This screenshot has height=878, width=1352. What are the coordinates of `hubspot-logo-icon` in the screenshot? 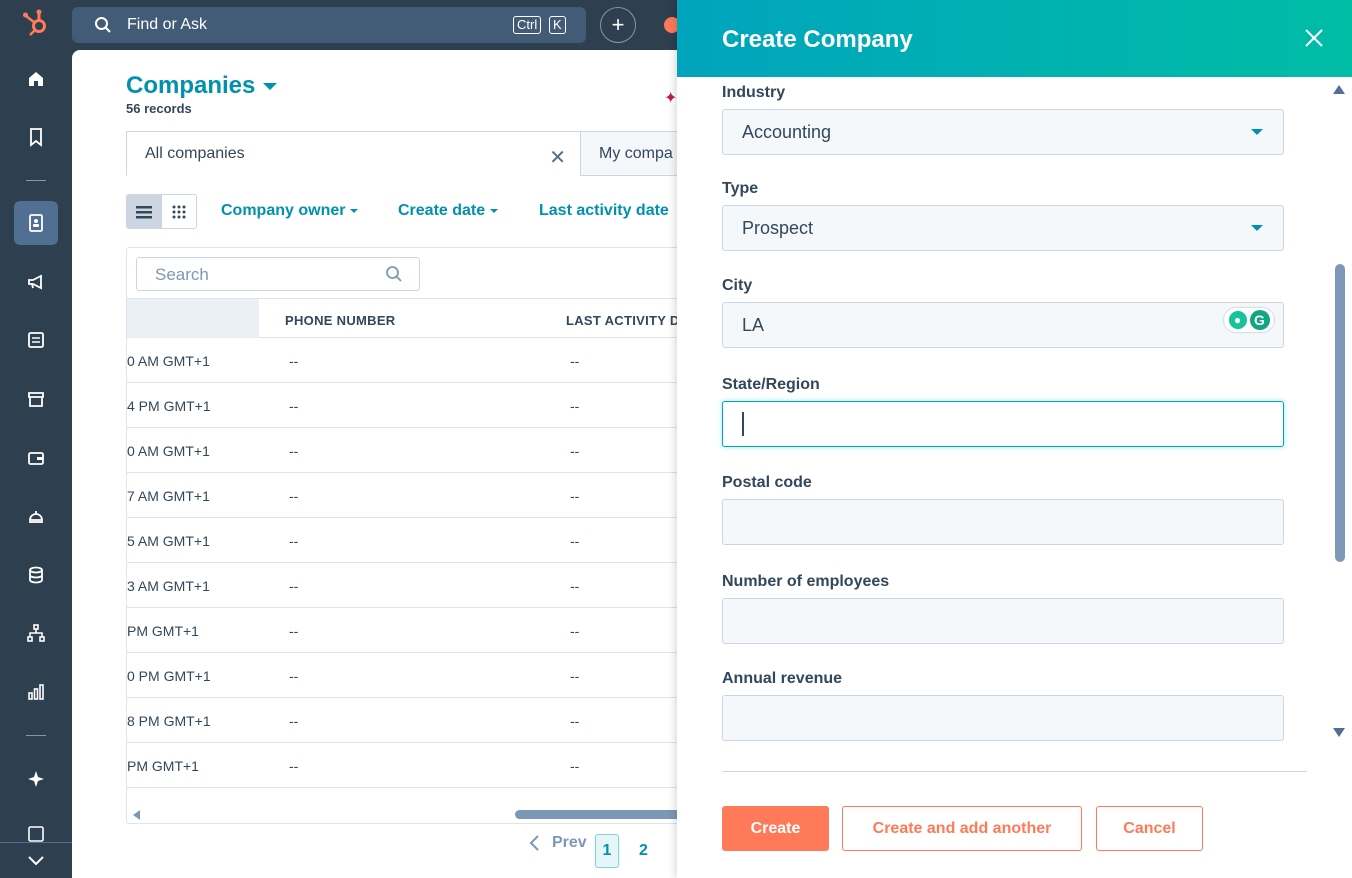 It's located at (37, 23).